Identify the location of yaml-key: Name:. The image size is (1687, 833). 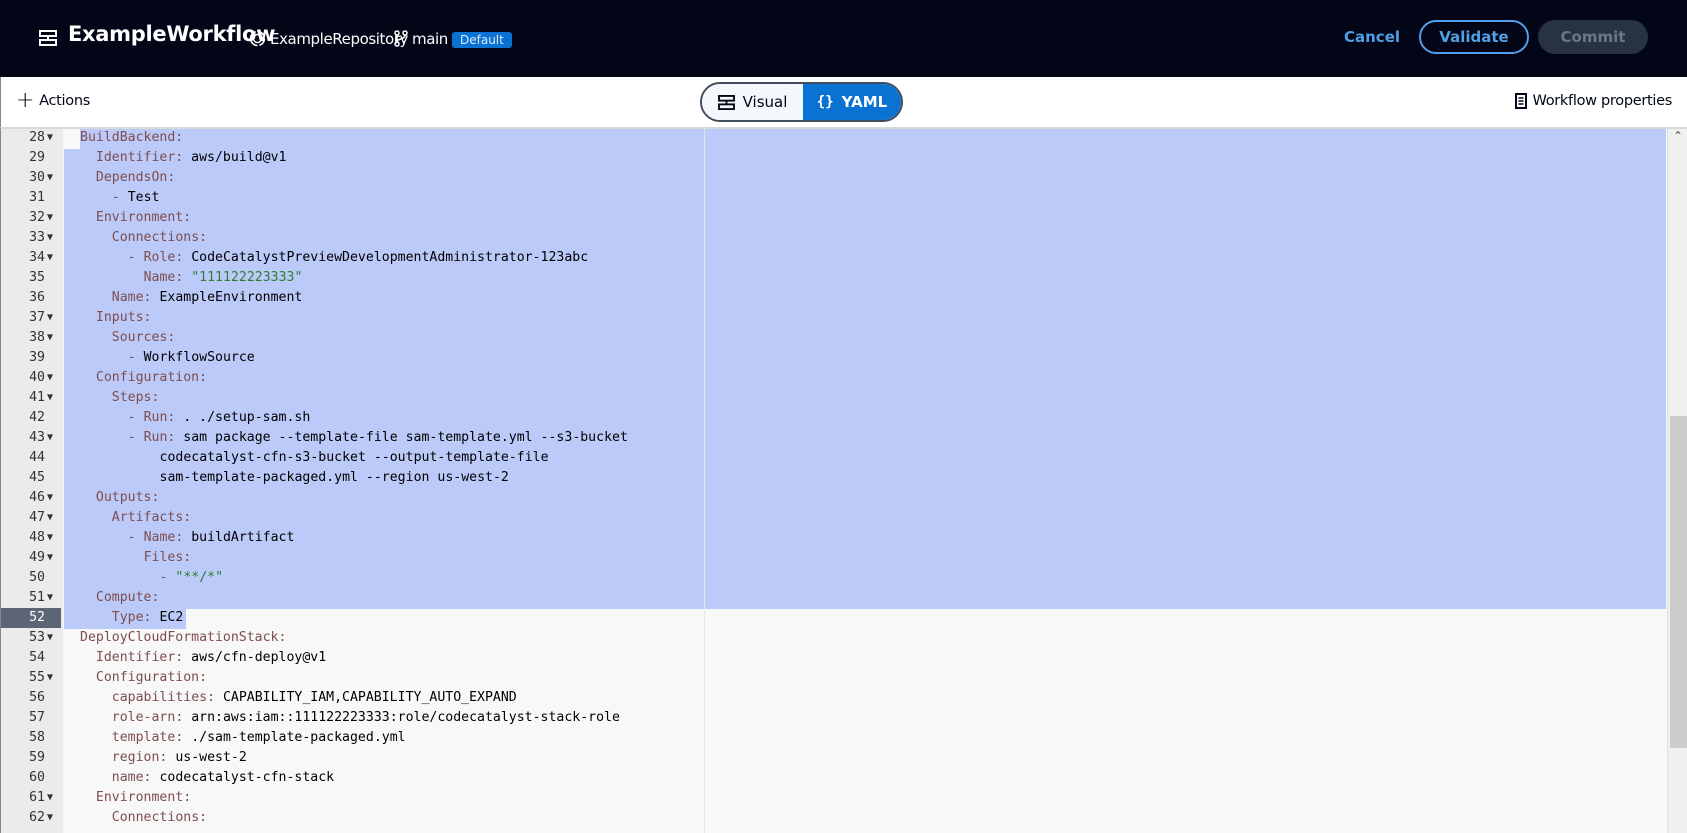
(131, 297).